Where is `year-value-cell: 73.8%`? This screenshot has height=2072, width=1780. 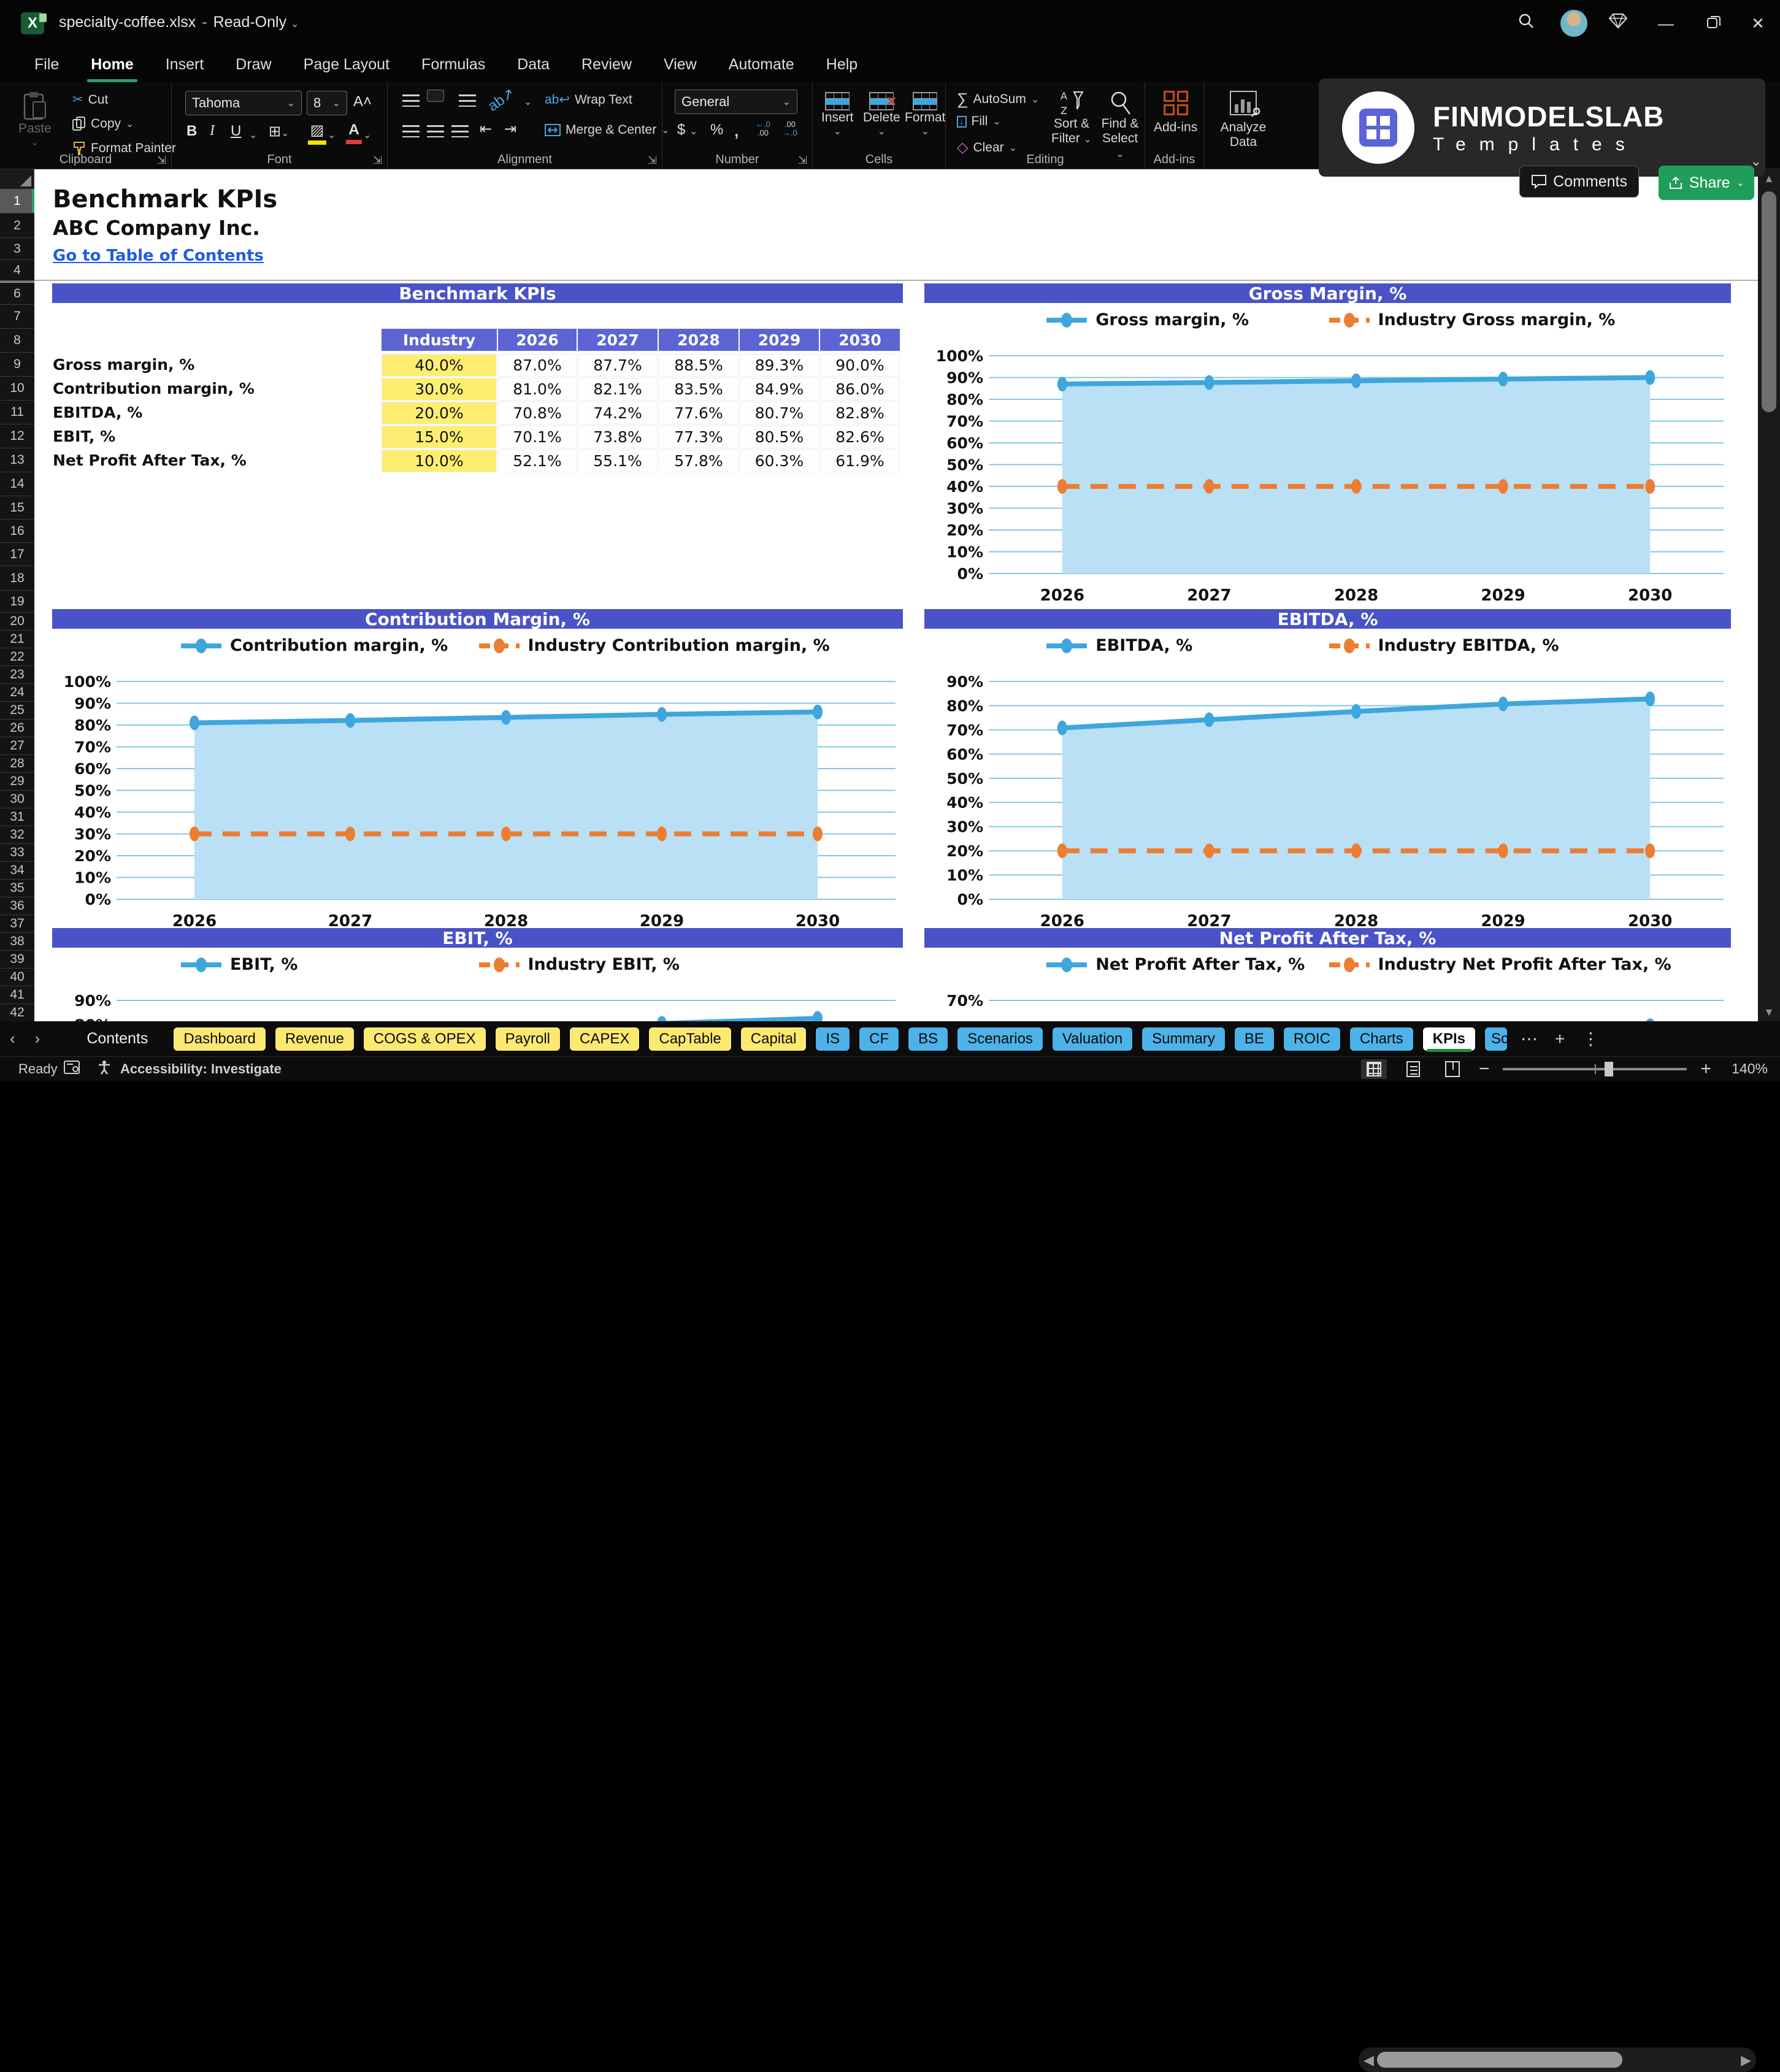
year-value-cell: 73.8% is located at coordinates (617, 436).